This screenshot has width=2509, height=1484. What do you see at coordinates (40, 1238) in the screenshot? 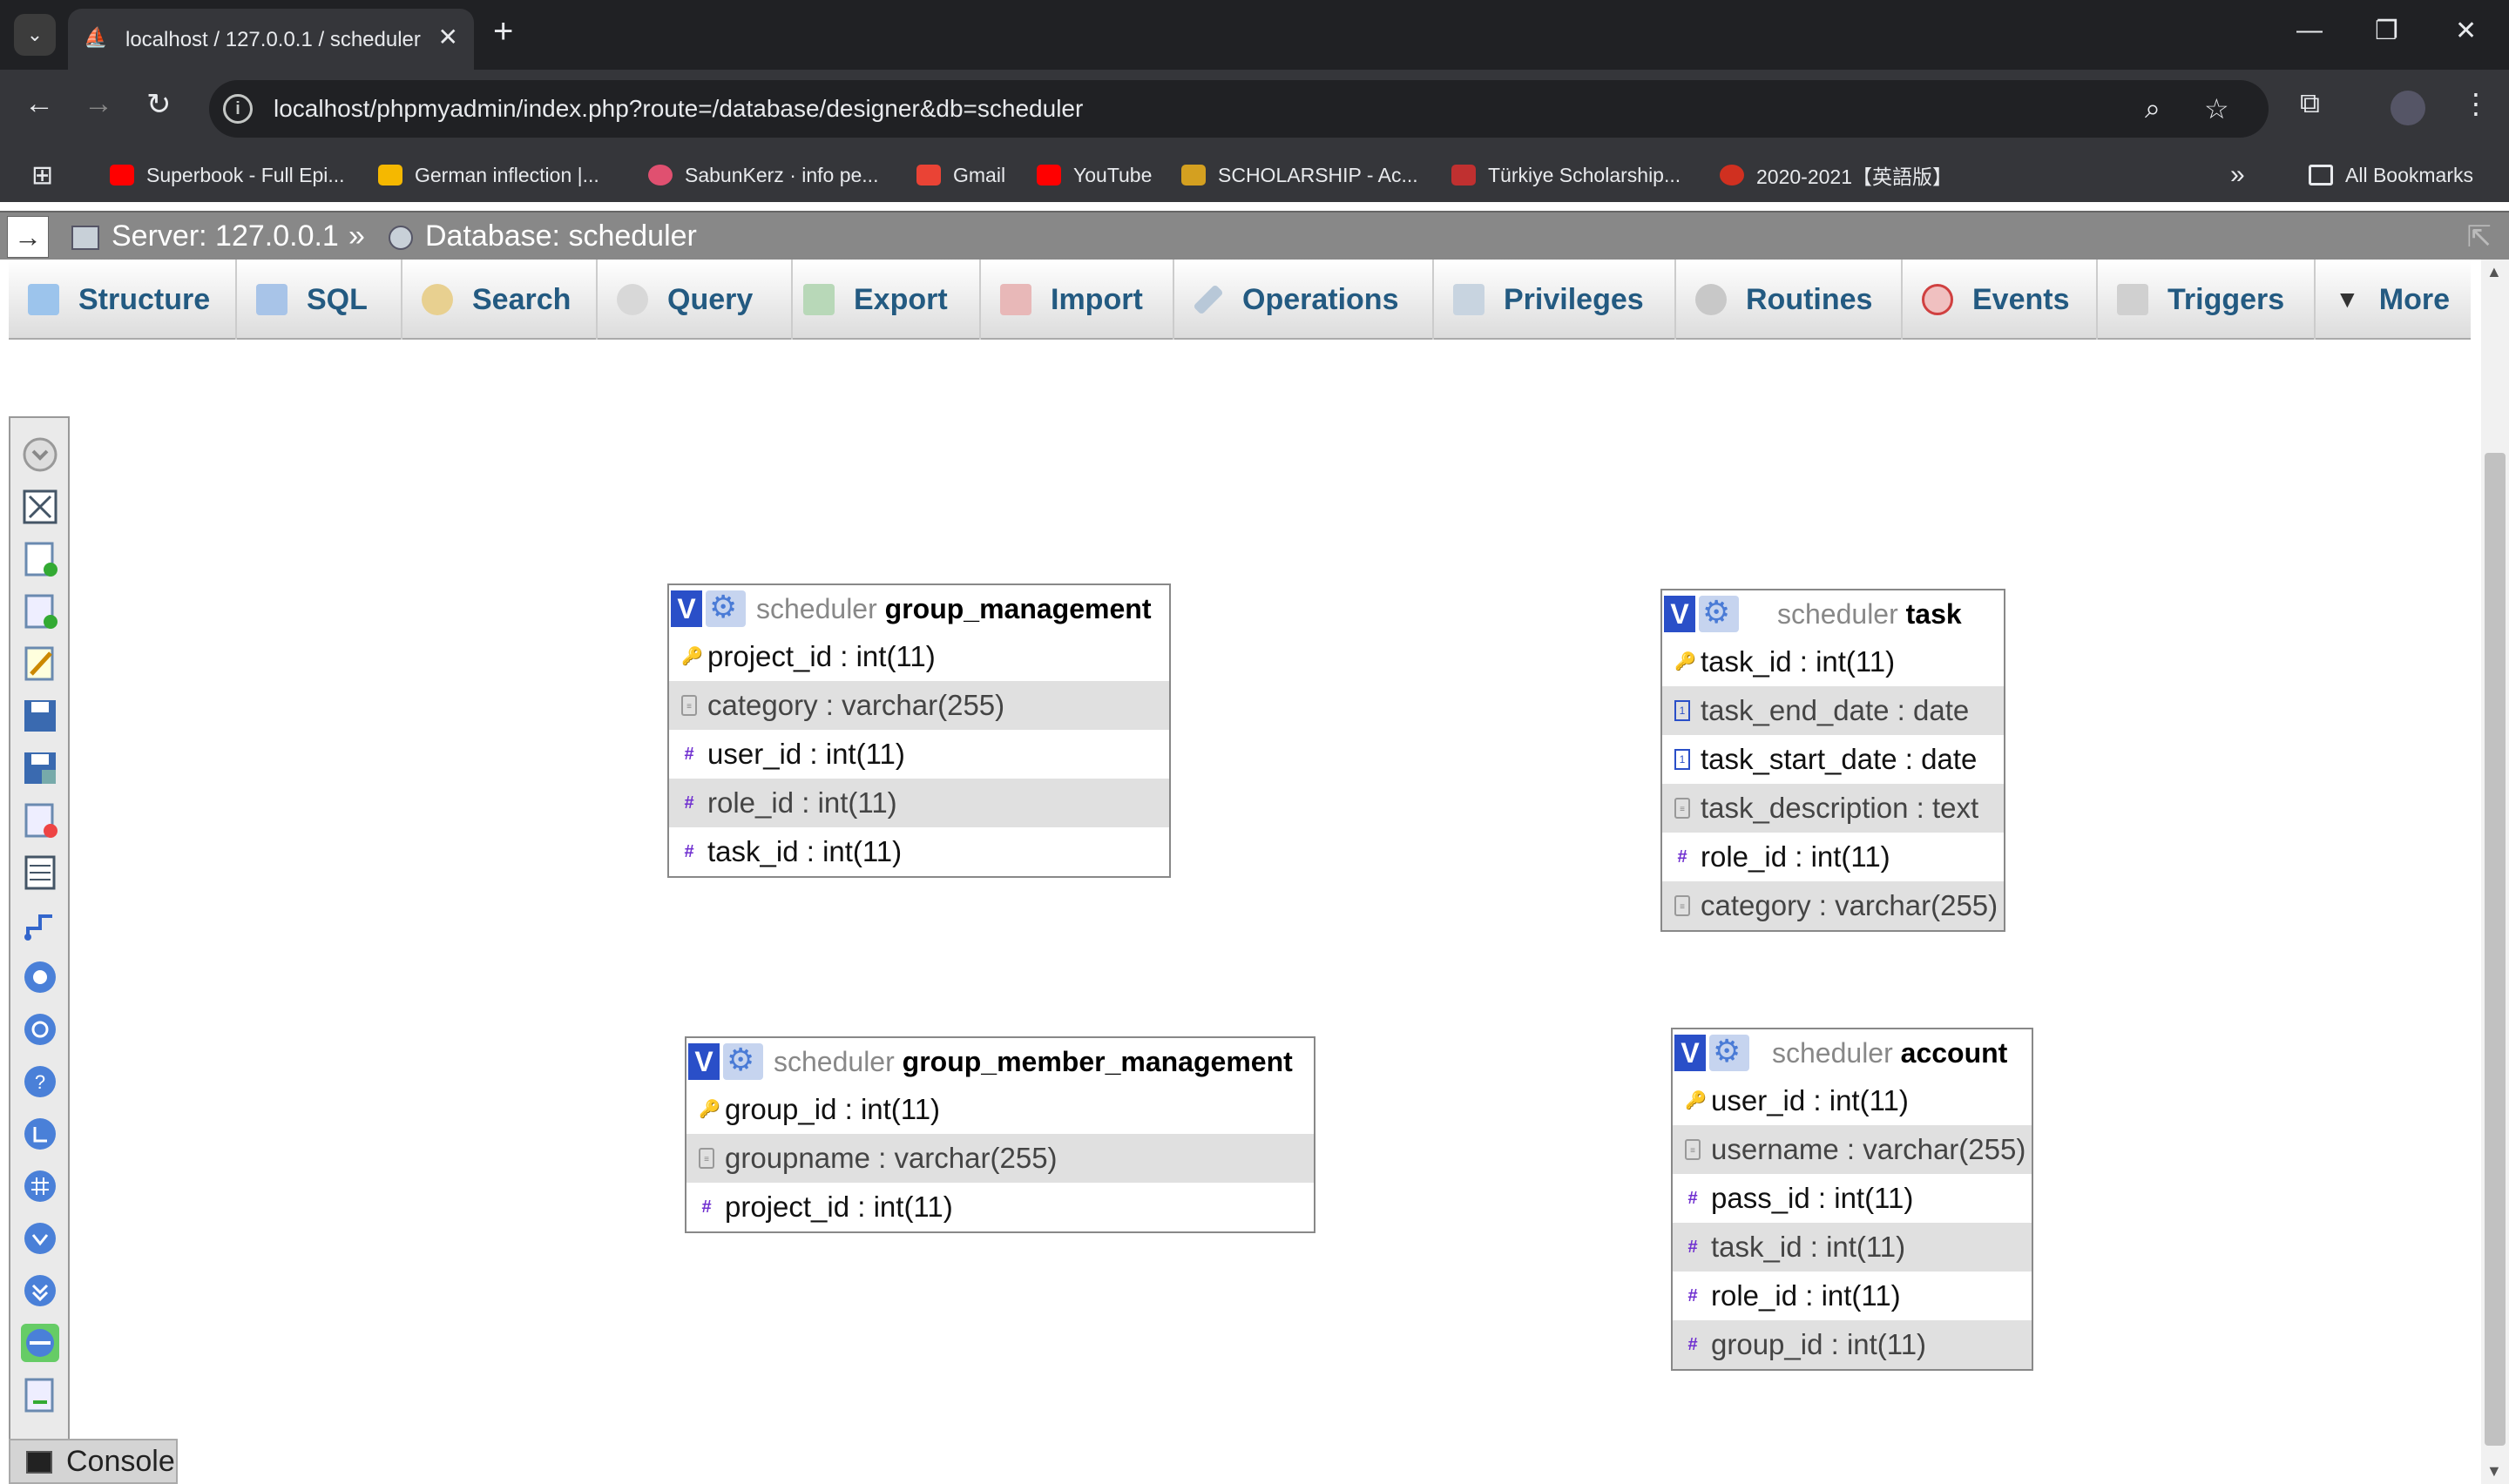
I see `small-big-all-icon` at bounding box center [40, 1238].